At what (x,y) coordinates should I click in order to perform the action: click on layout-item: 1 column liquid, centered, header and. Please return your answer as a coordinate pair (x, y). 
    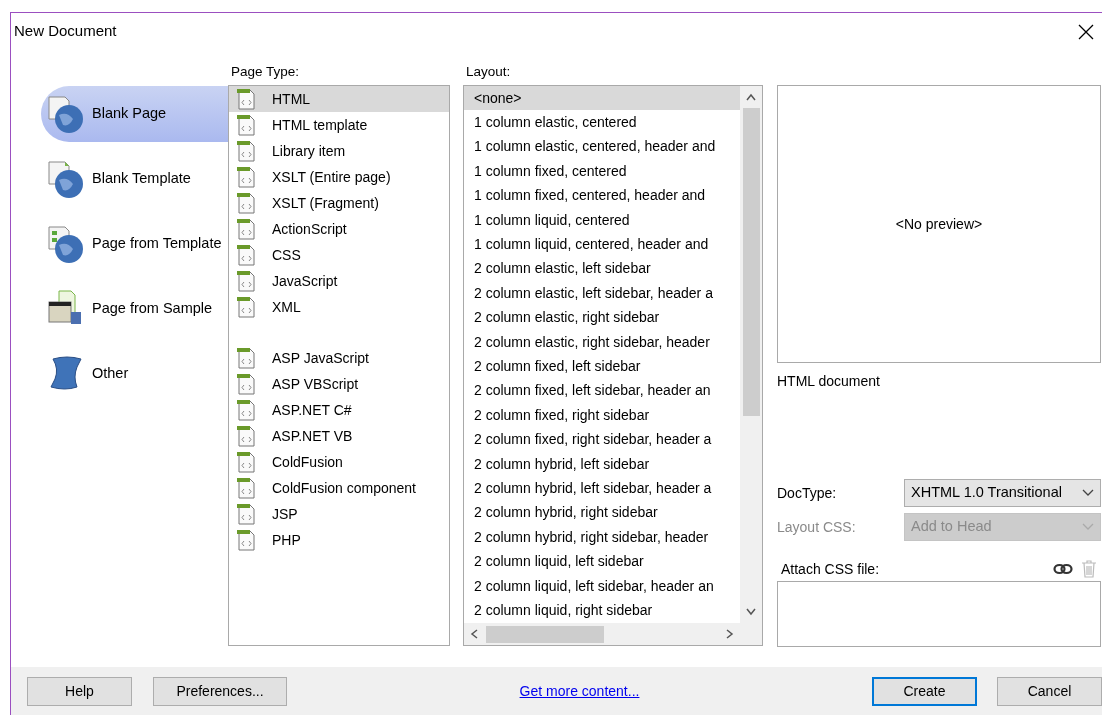
    Looking at the image, I should click on (602, 244).